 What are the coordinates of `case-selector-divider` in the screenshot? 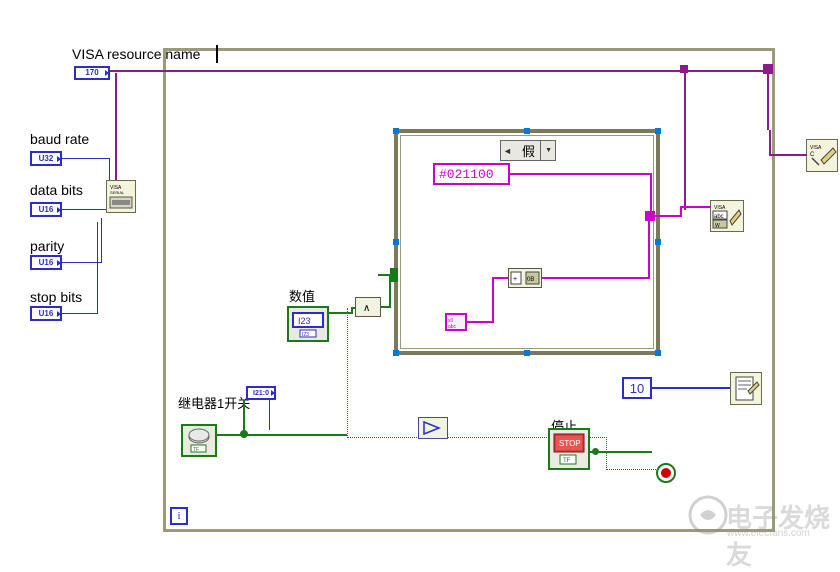 It's located at (540, 150).